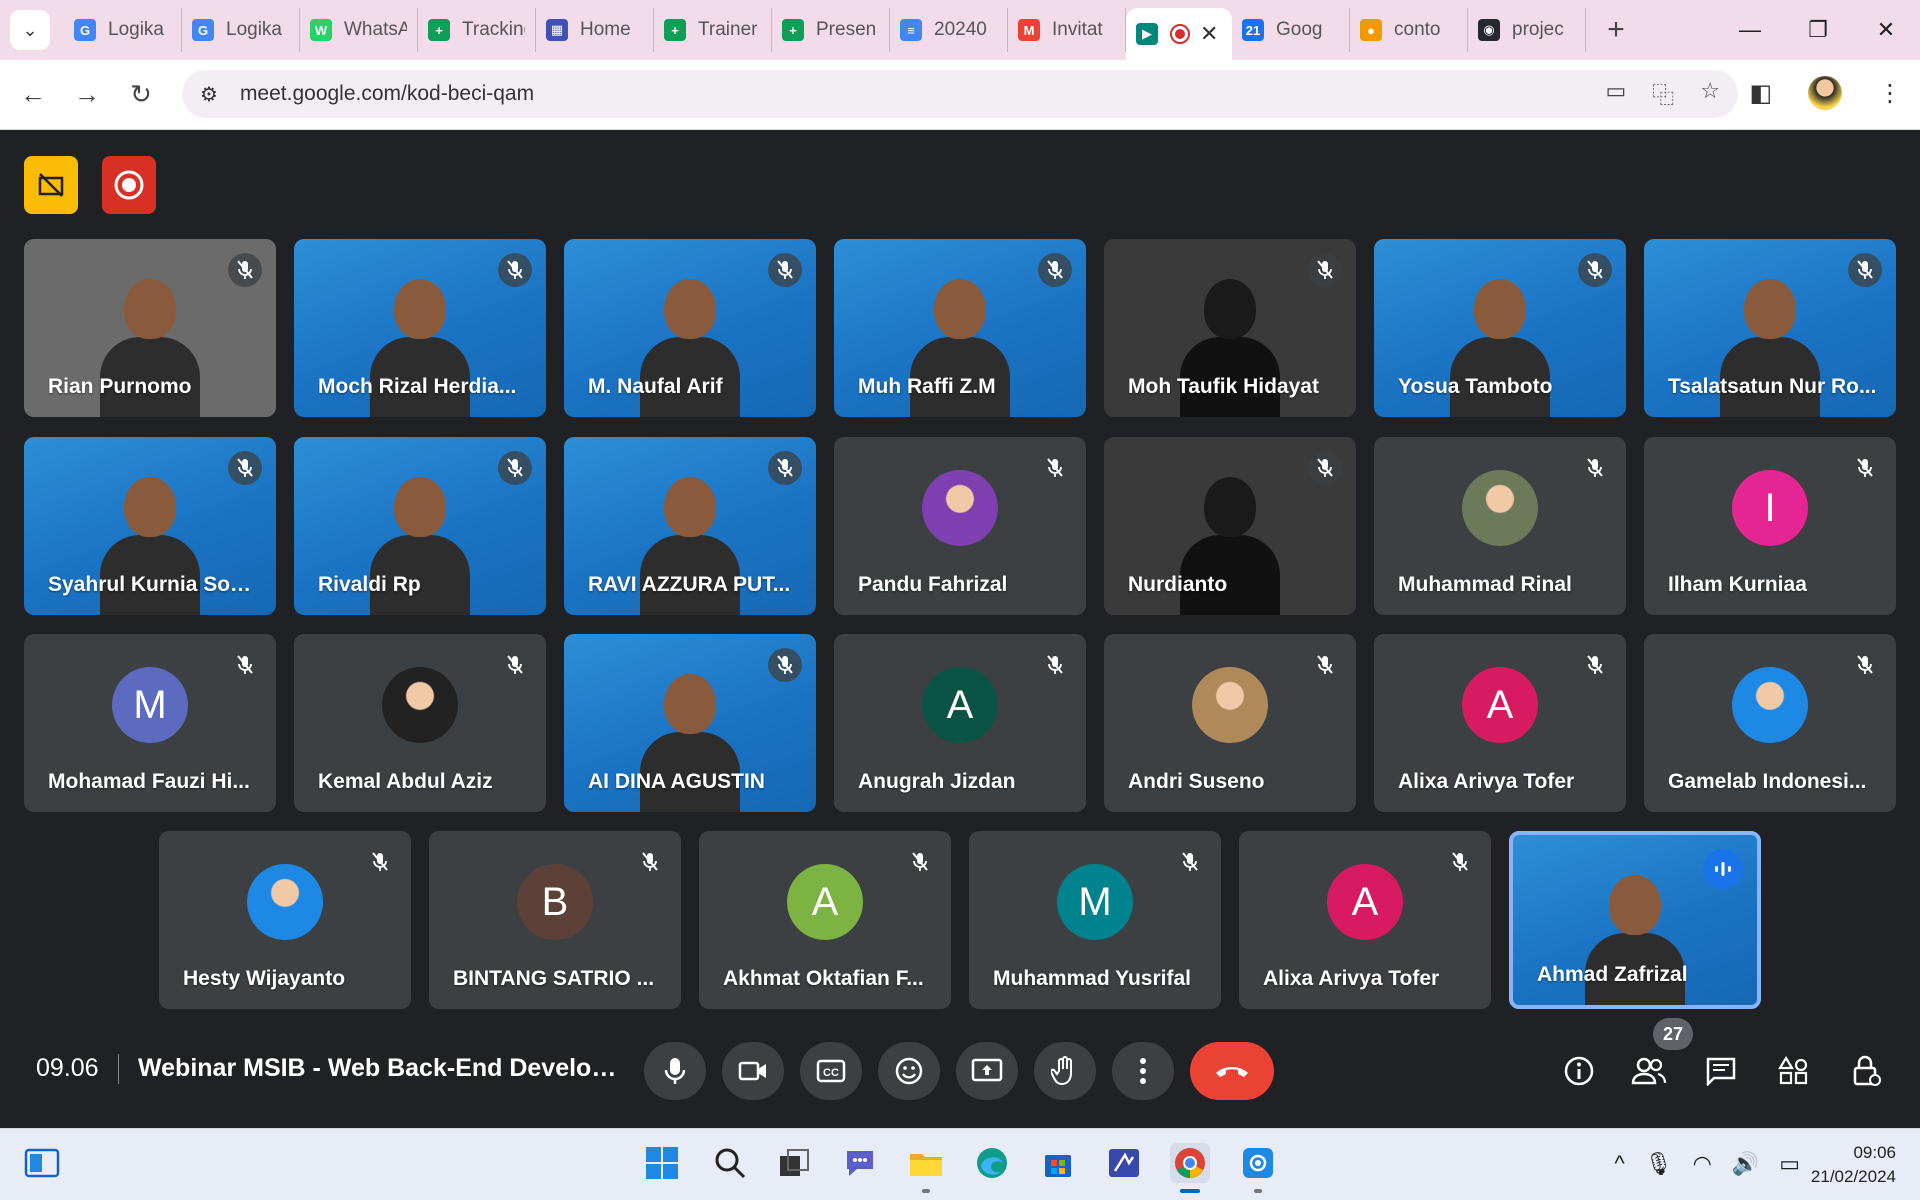 This screenshot has width=1920, height=1200. What do you see at coordinates (1663, 94) in the screenshot?
I see `translate-icon: ⿻` at bounding box center [1663, 94].